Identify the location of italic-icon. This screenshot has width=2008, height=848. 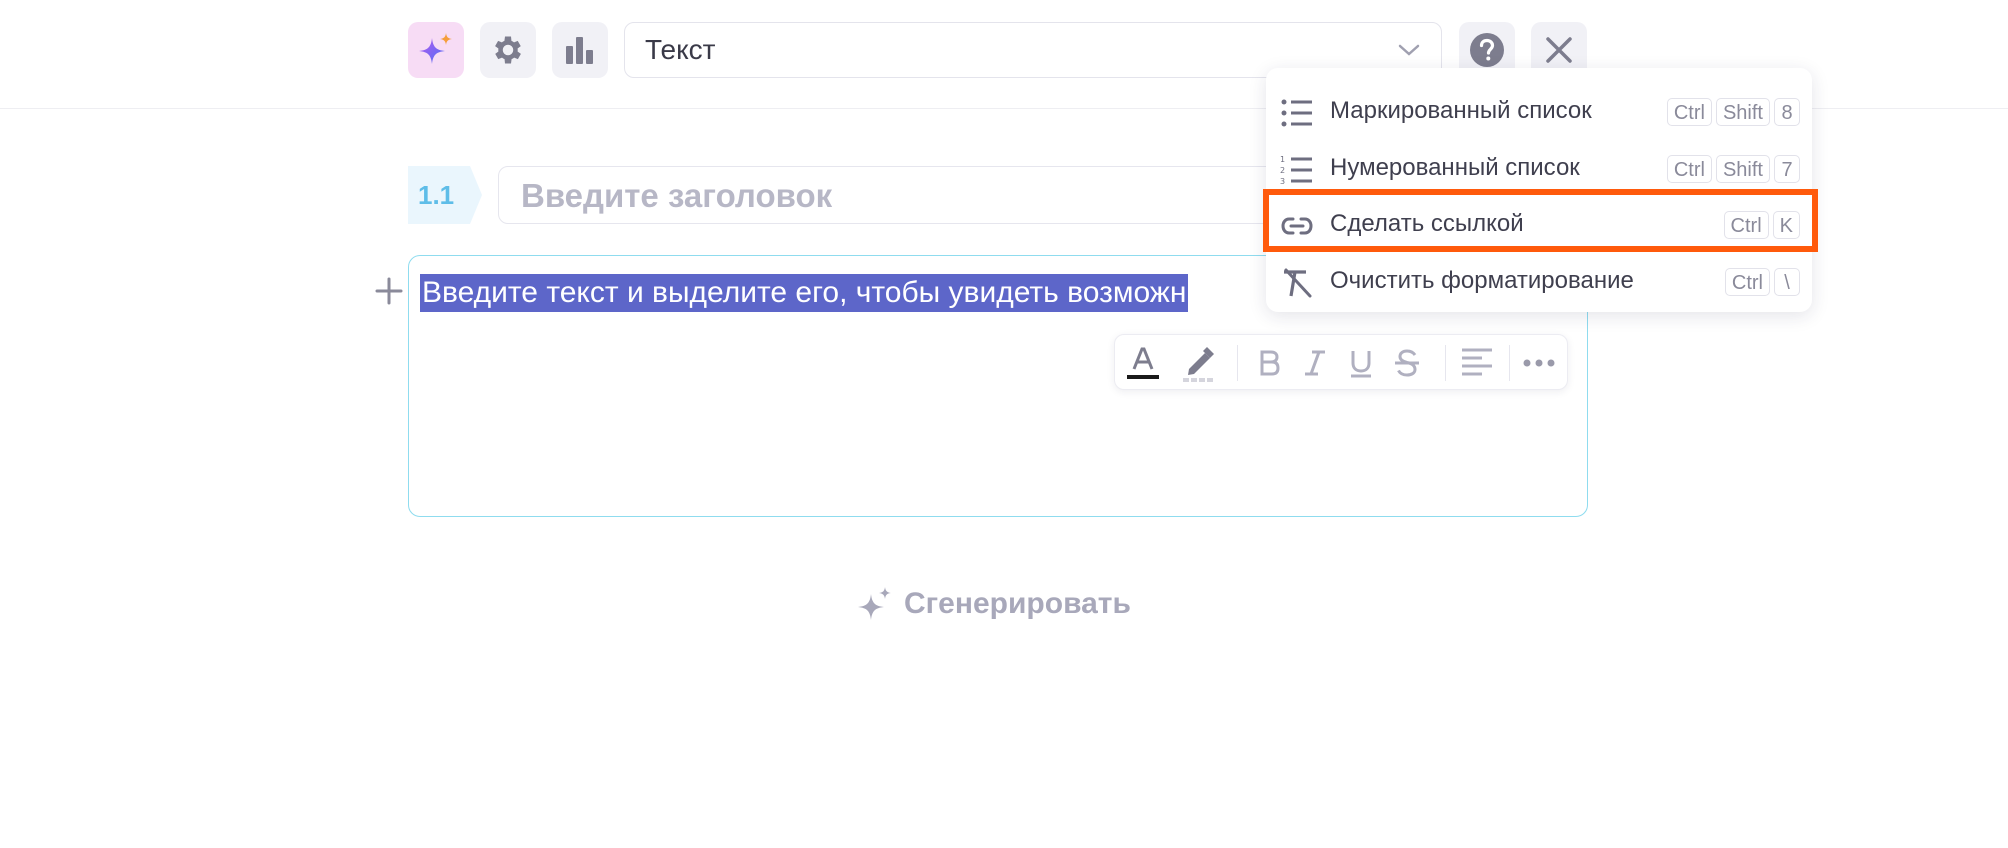
(1315, 363).